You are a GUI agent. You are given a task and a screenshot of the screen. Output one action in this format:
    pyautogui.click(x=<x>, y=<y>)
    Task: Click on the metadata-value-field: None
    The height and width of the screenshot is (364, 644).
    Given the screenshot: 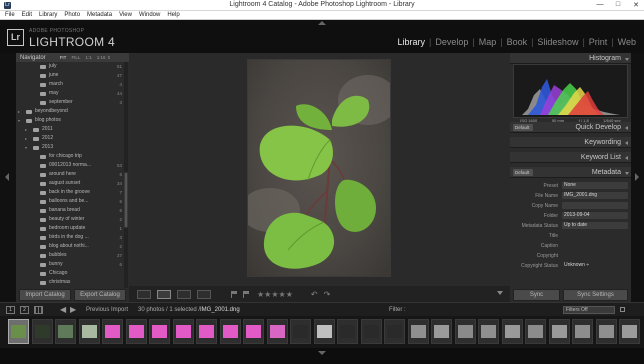 What is the action you would take?
    pyautogui.click(x=595, y=185)
    